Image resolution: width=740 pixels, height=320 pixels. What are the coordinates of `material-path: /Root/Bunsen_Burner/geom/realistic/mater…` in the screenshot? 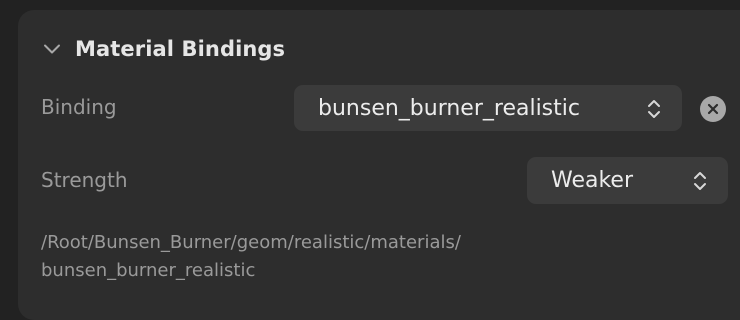 It's located at (341, 257).